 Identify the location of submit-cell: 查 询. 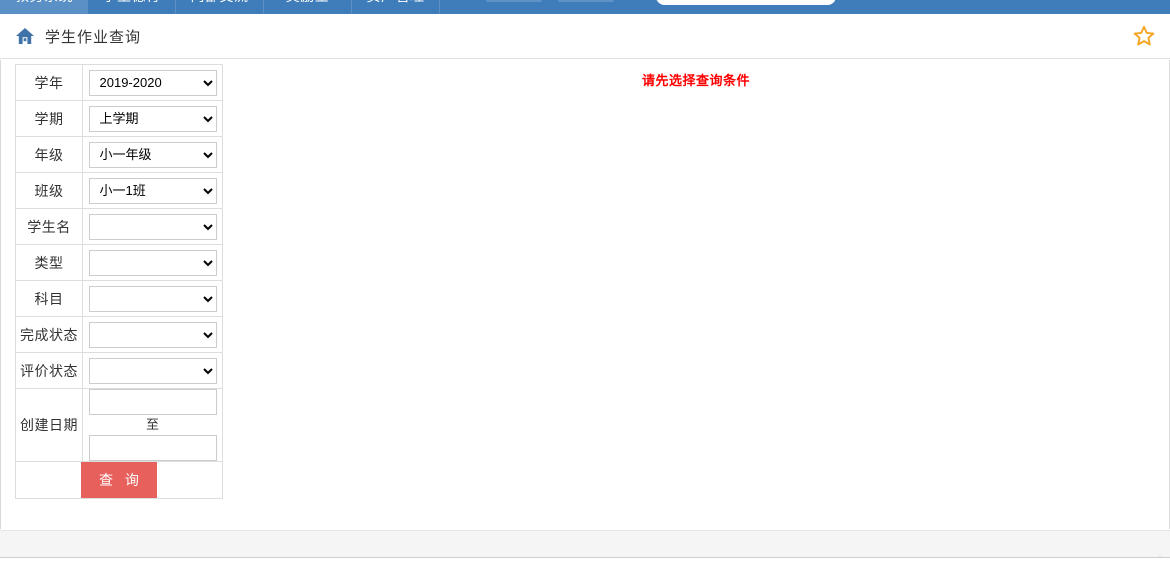
(119, 480).